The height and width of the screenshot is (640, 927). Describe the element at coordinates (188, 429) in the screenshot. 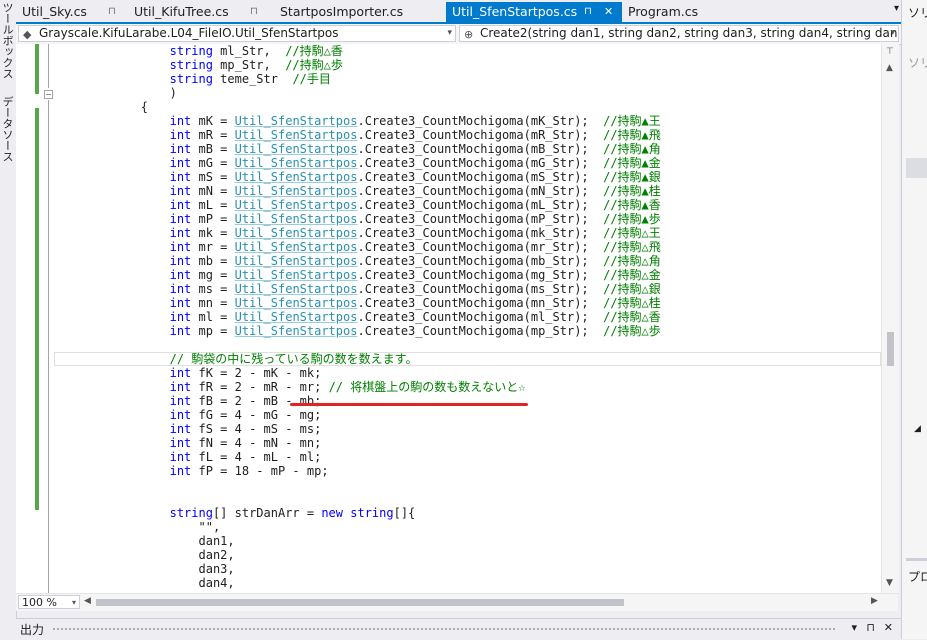

I see `code-line: int fS = 4 - mS - ms;` at that location.